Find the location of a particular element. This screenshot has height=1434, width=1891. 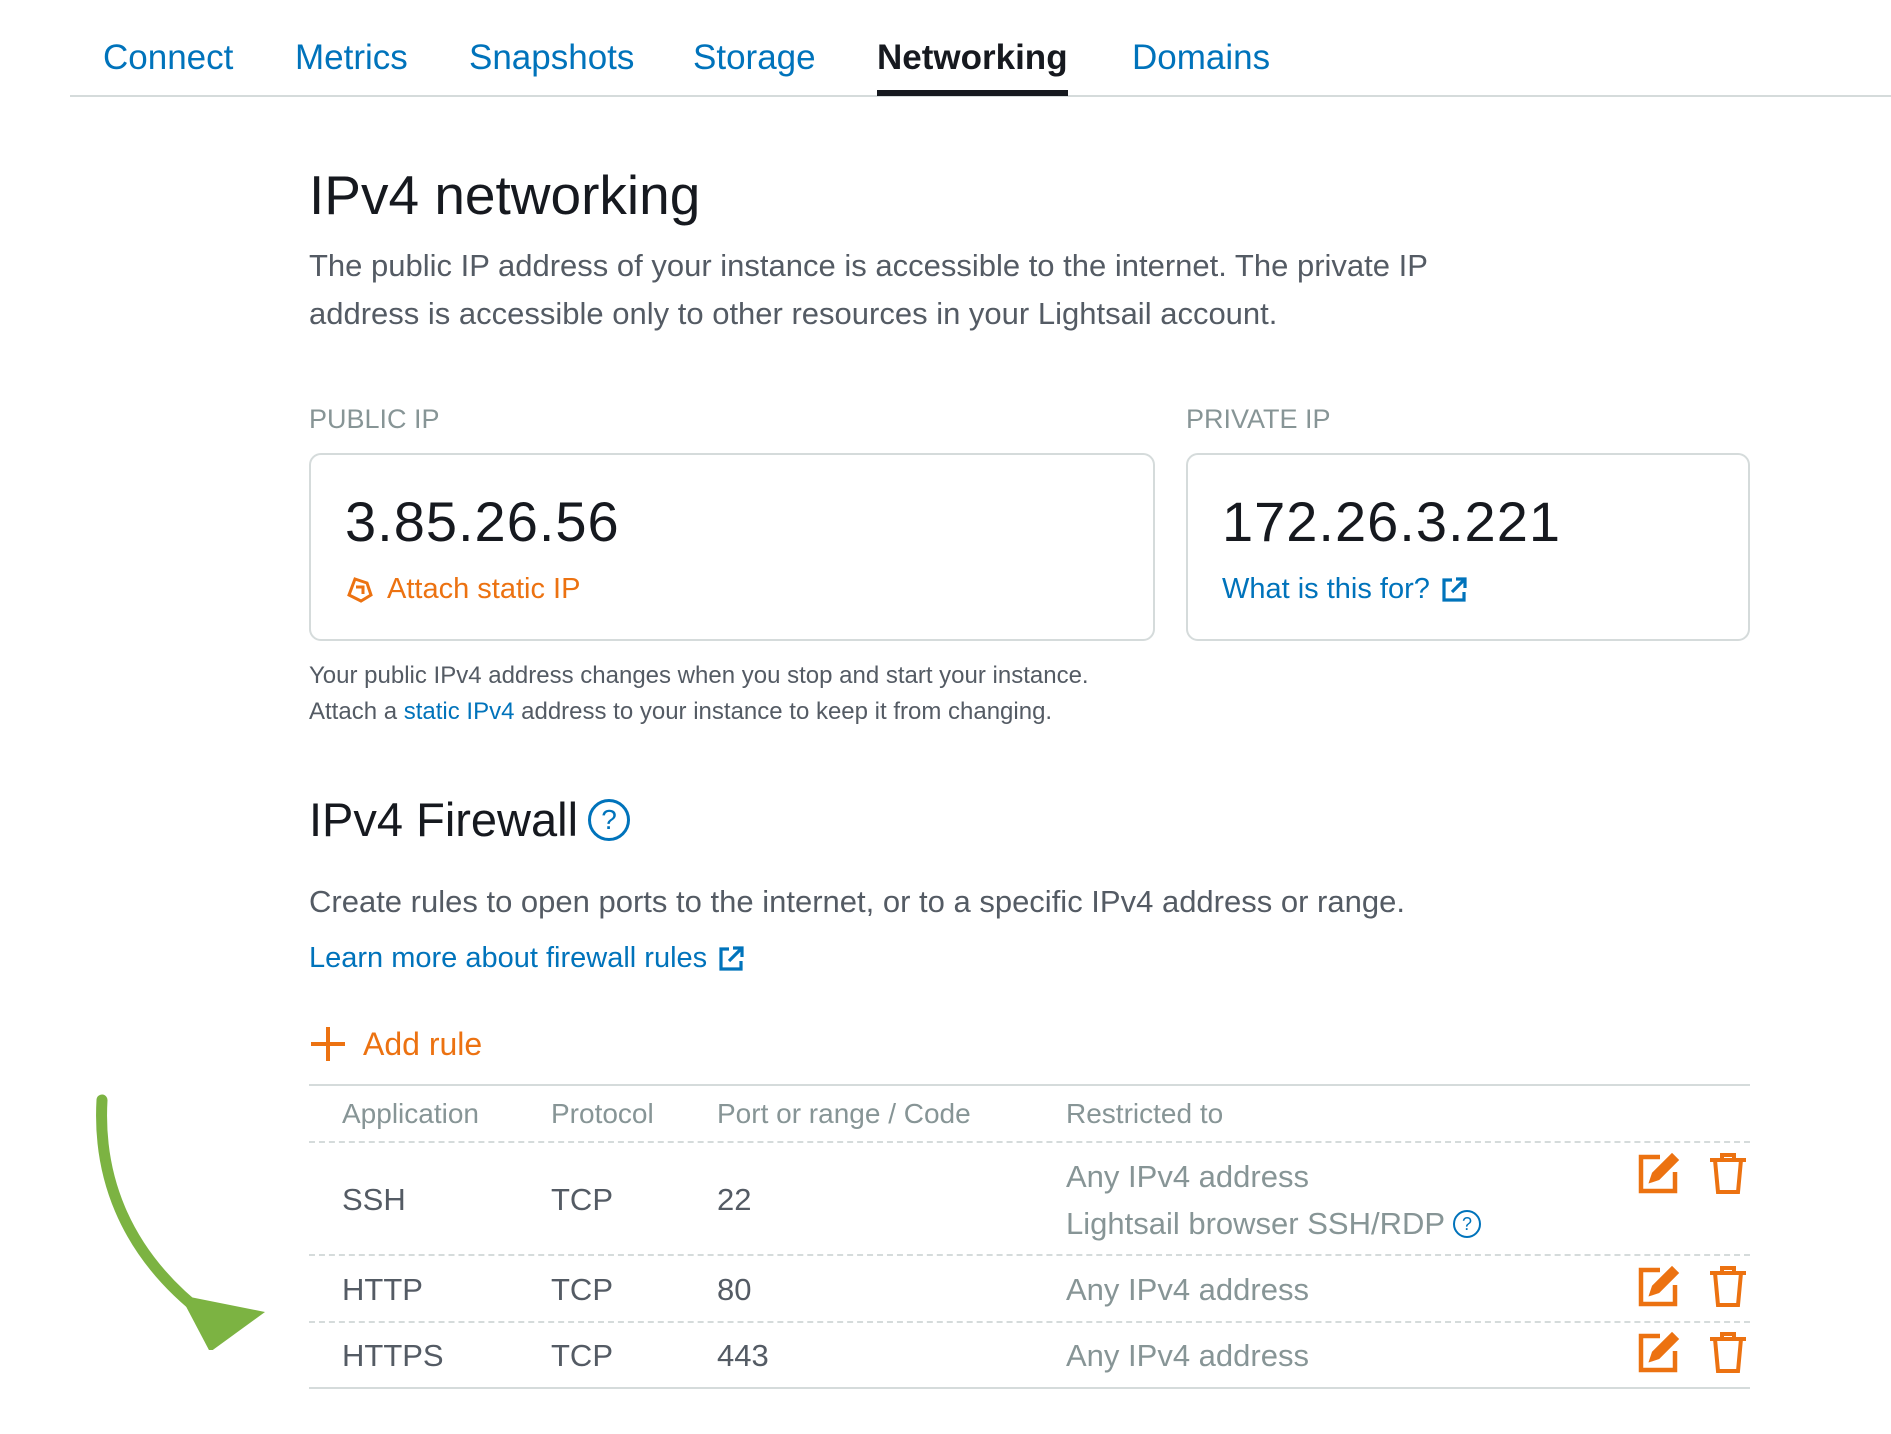

column-header-protocol: Protocol is located at coordinates (602, 1113).